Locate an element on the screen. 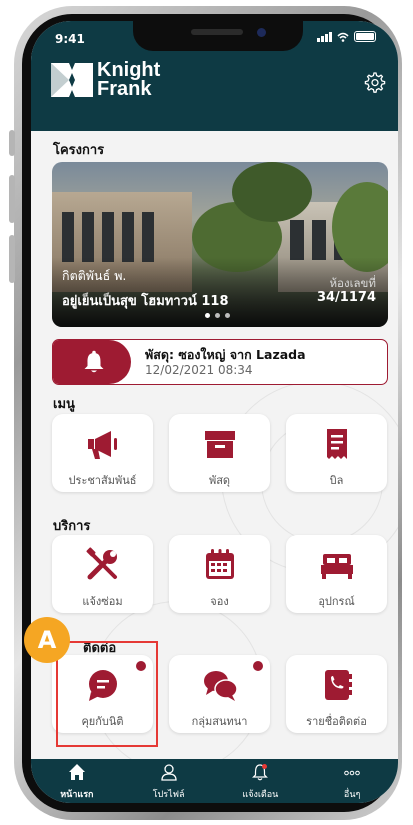 This screenshot has height=825, width=413. menu-bill-button: บิล is located at coordinates (336, 453).